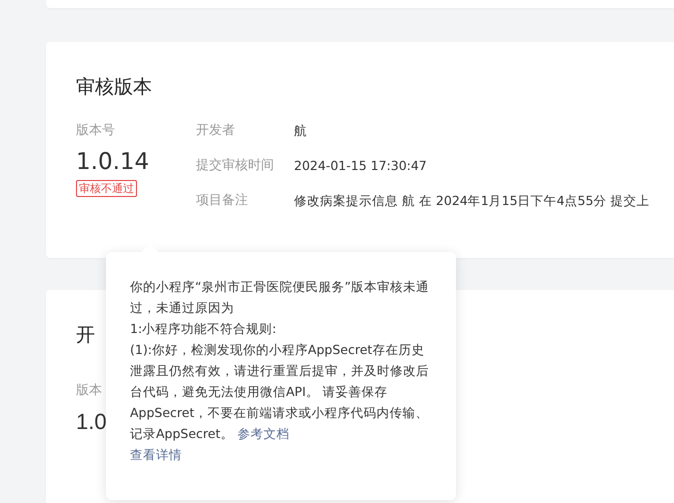  I want to click on section-title: 审核版本, so click(114, 87).